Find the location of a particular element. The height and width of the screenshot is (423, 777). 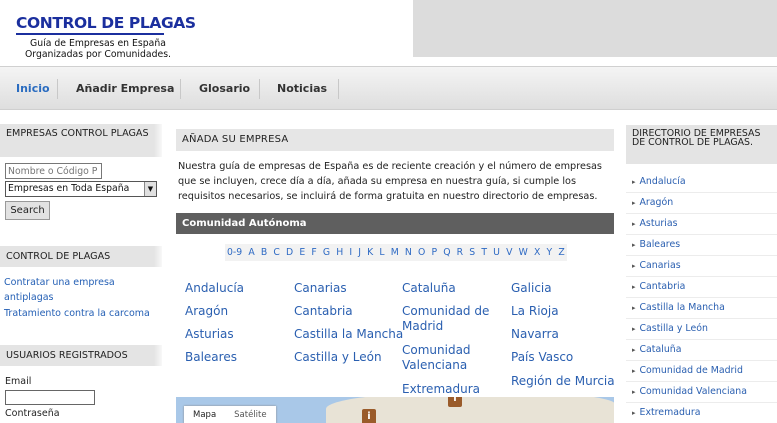

alphabet-link: L is located at coordinates (381, 252).